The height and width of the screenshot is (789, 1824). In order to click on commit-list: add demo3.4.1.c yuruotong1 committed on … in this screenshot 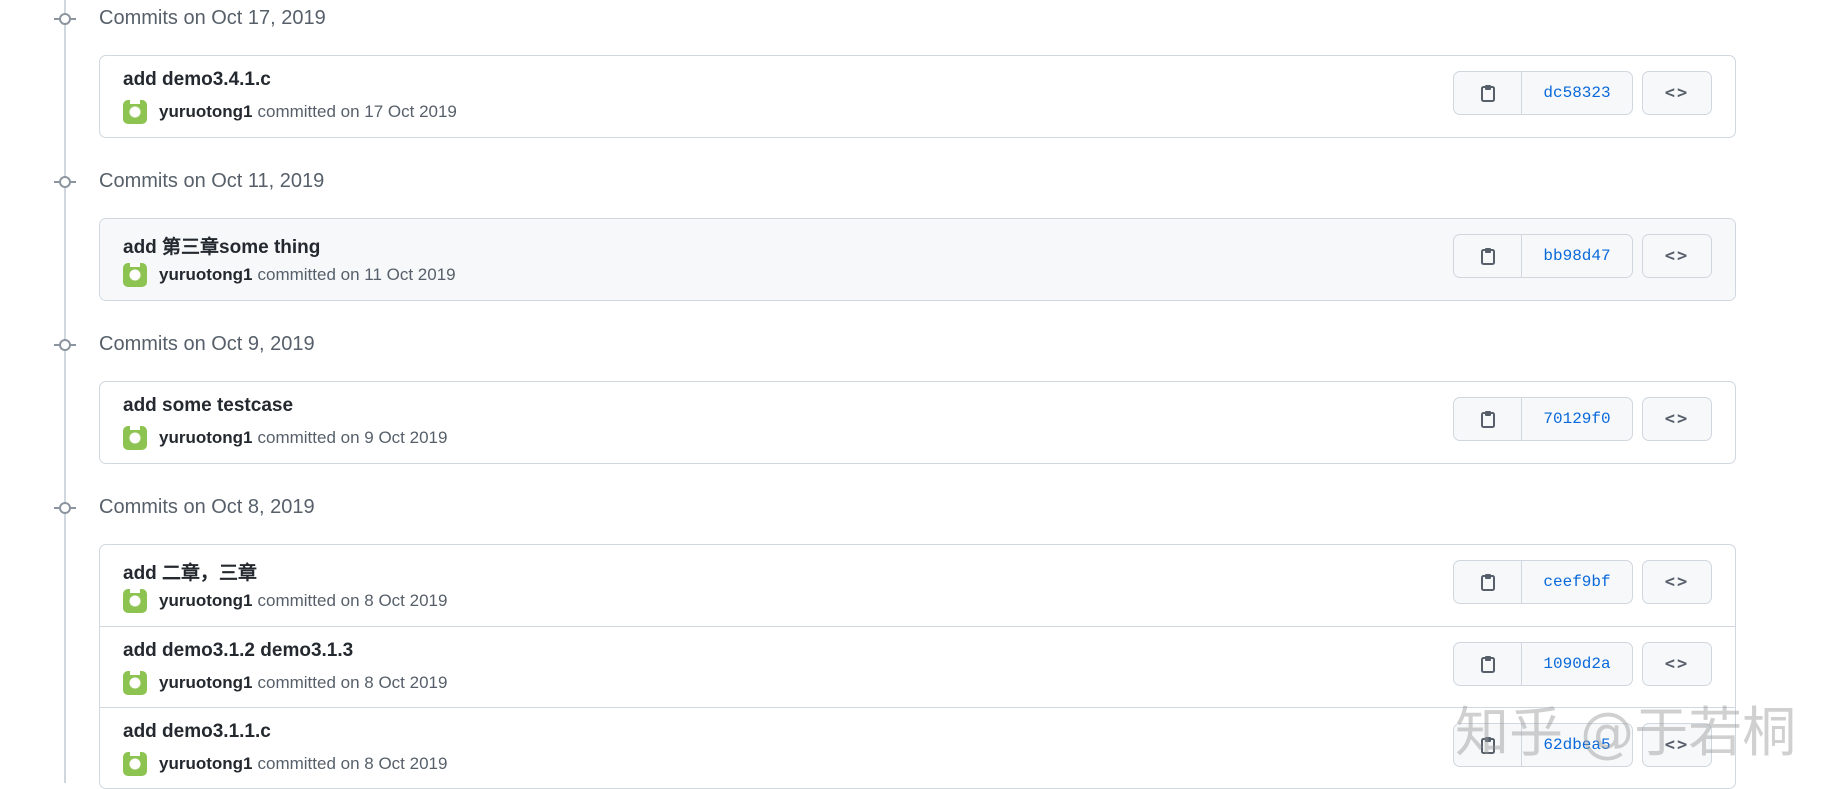, I will do `click(917, 96)`.